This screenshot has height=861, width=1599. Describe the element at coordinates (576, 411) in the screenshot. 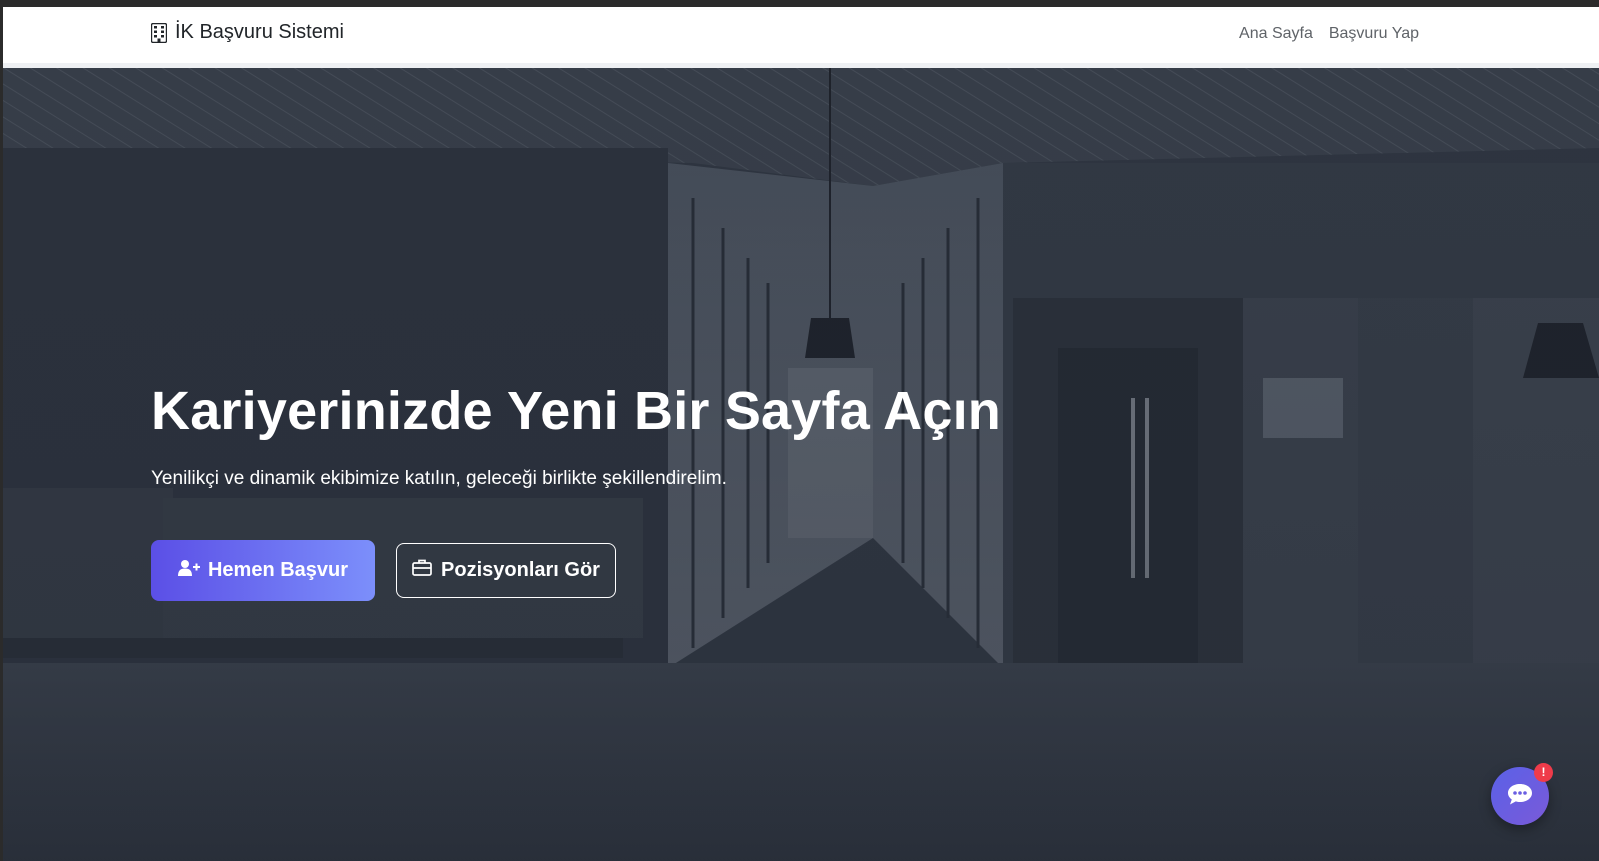

I see `hero-title: Kariyerinizde Yeni Bir Sayfa Açın` at that location.